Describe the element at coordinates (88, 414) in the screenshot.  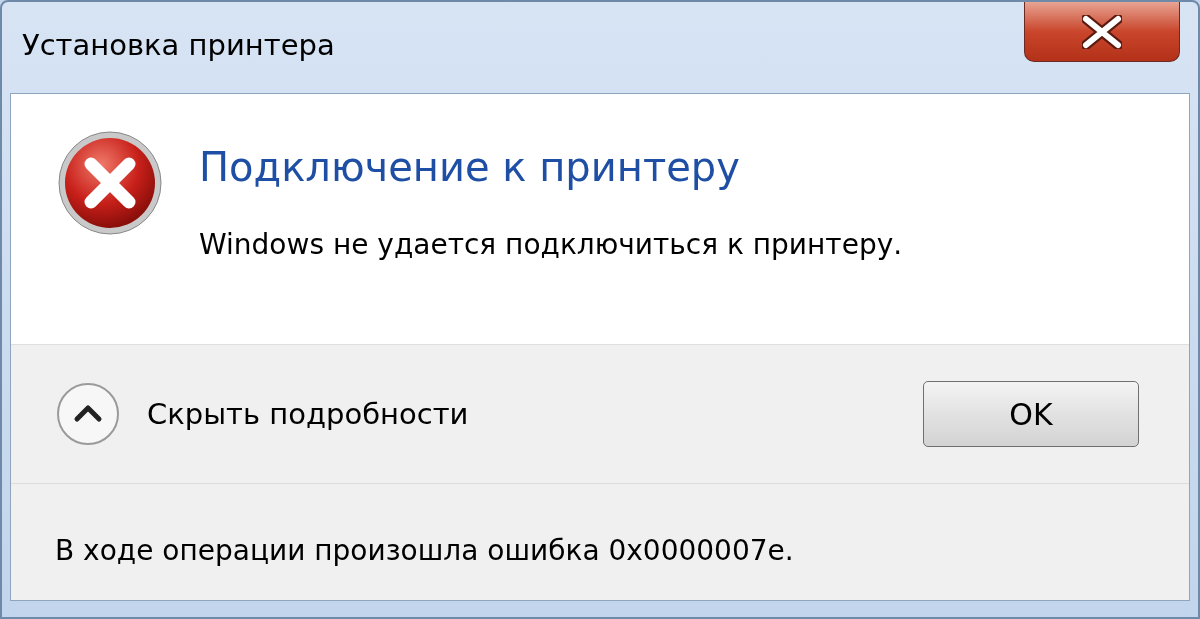
I see `chevron-icon` at that location.